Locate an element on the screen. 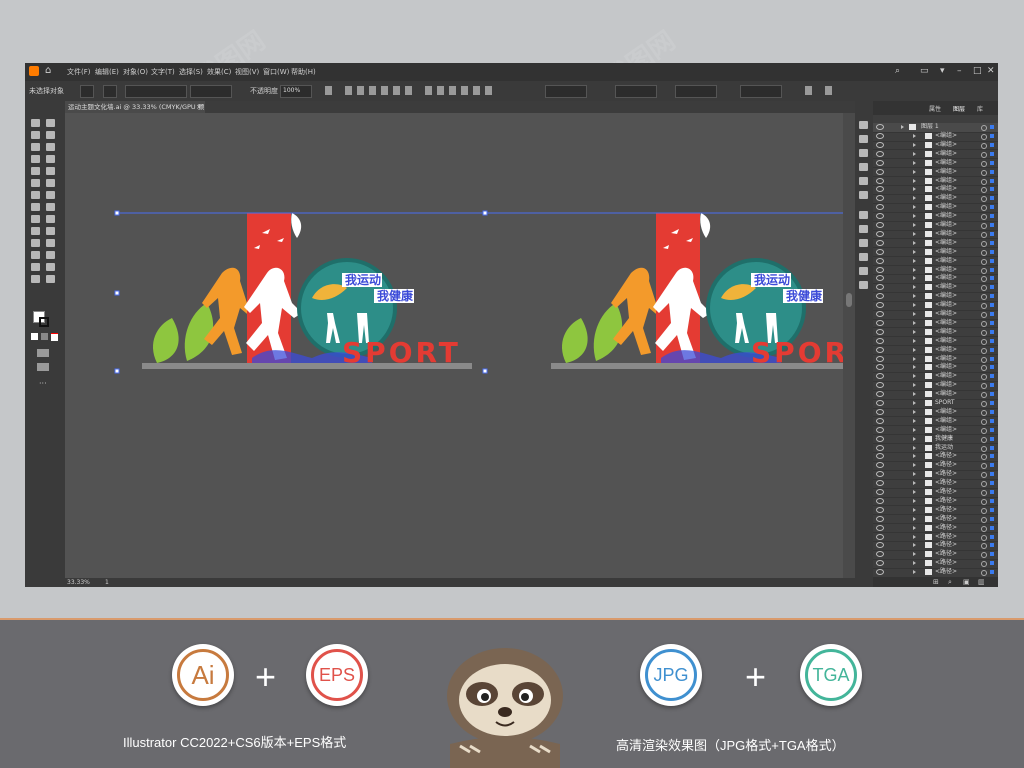 The height and width of the screenshot is (768, 1024). opacity-field: 100% is located at coordinates (296, 91).